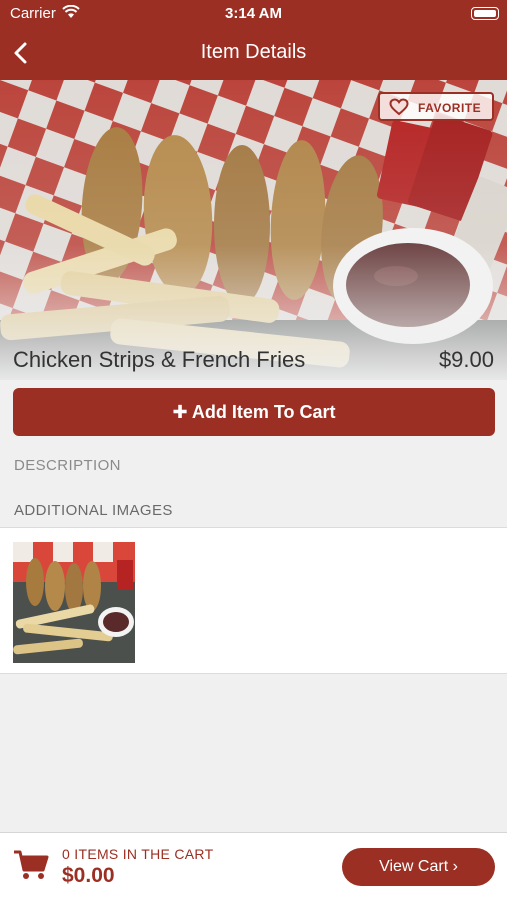 The height and width of the screenshot is (900, 507). I want to click on page-title: Item Details, so click(253, 52).